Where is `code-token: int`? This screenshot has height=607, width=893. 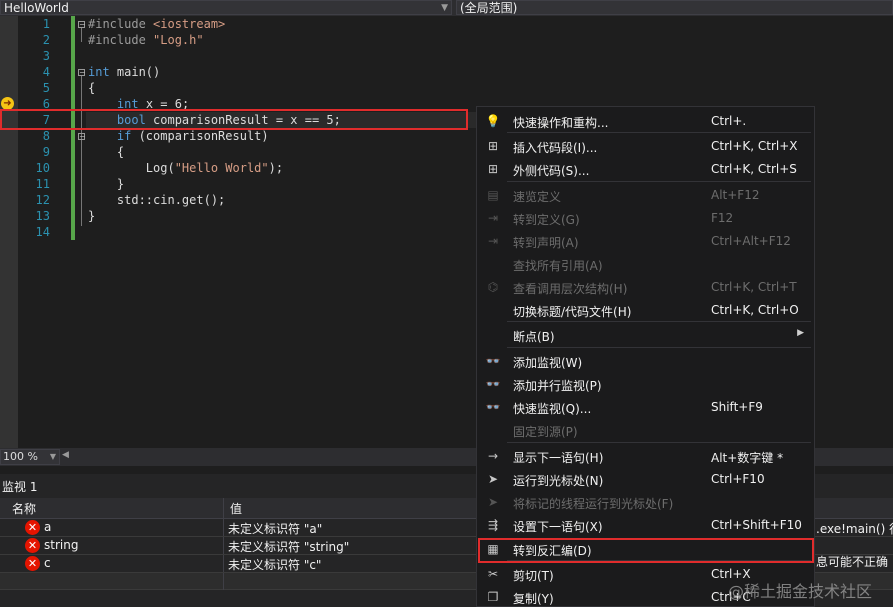
code-token: int is located at coordinates (99, 72).